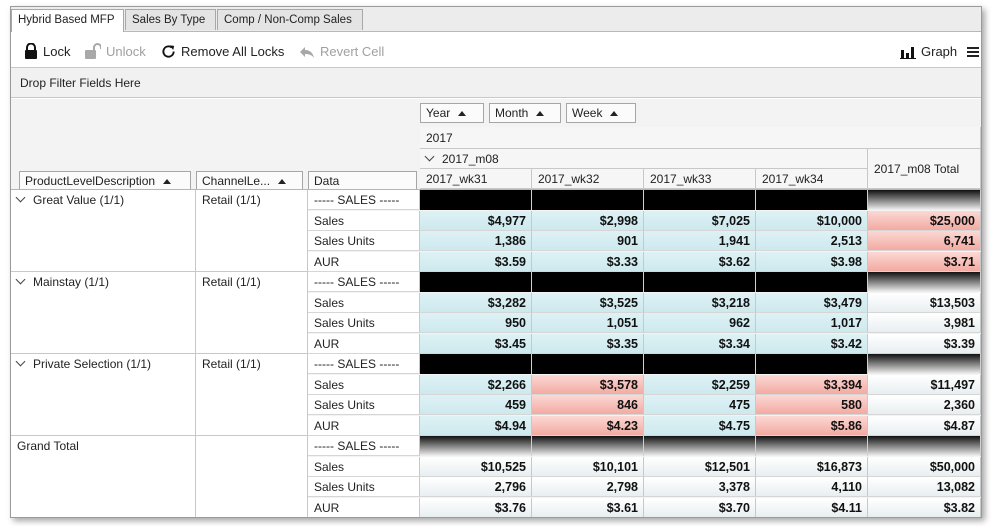 The image size is (991, 526). What do you see at coordinates (700, 487) in the screenshot?
I see `value-cell: 3,378` at bounding box center [700, 487].